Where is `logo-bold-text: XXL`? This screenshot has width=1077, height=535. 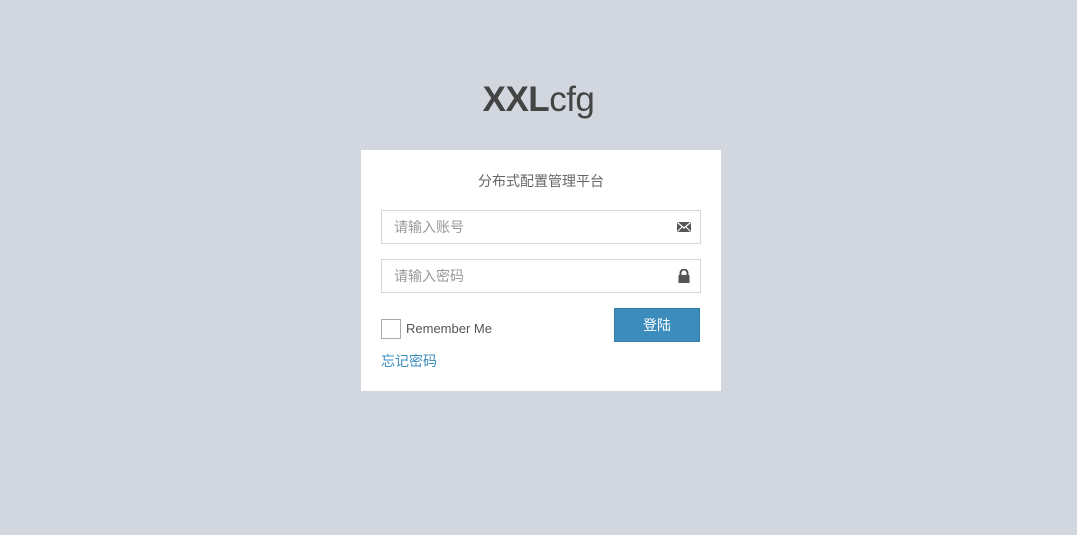
logo-bold-text: XXL is located at coordinates (516, 99).